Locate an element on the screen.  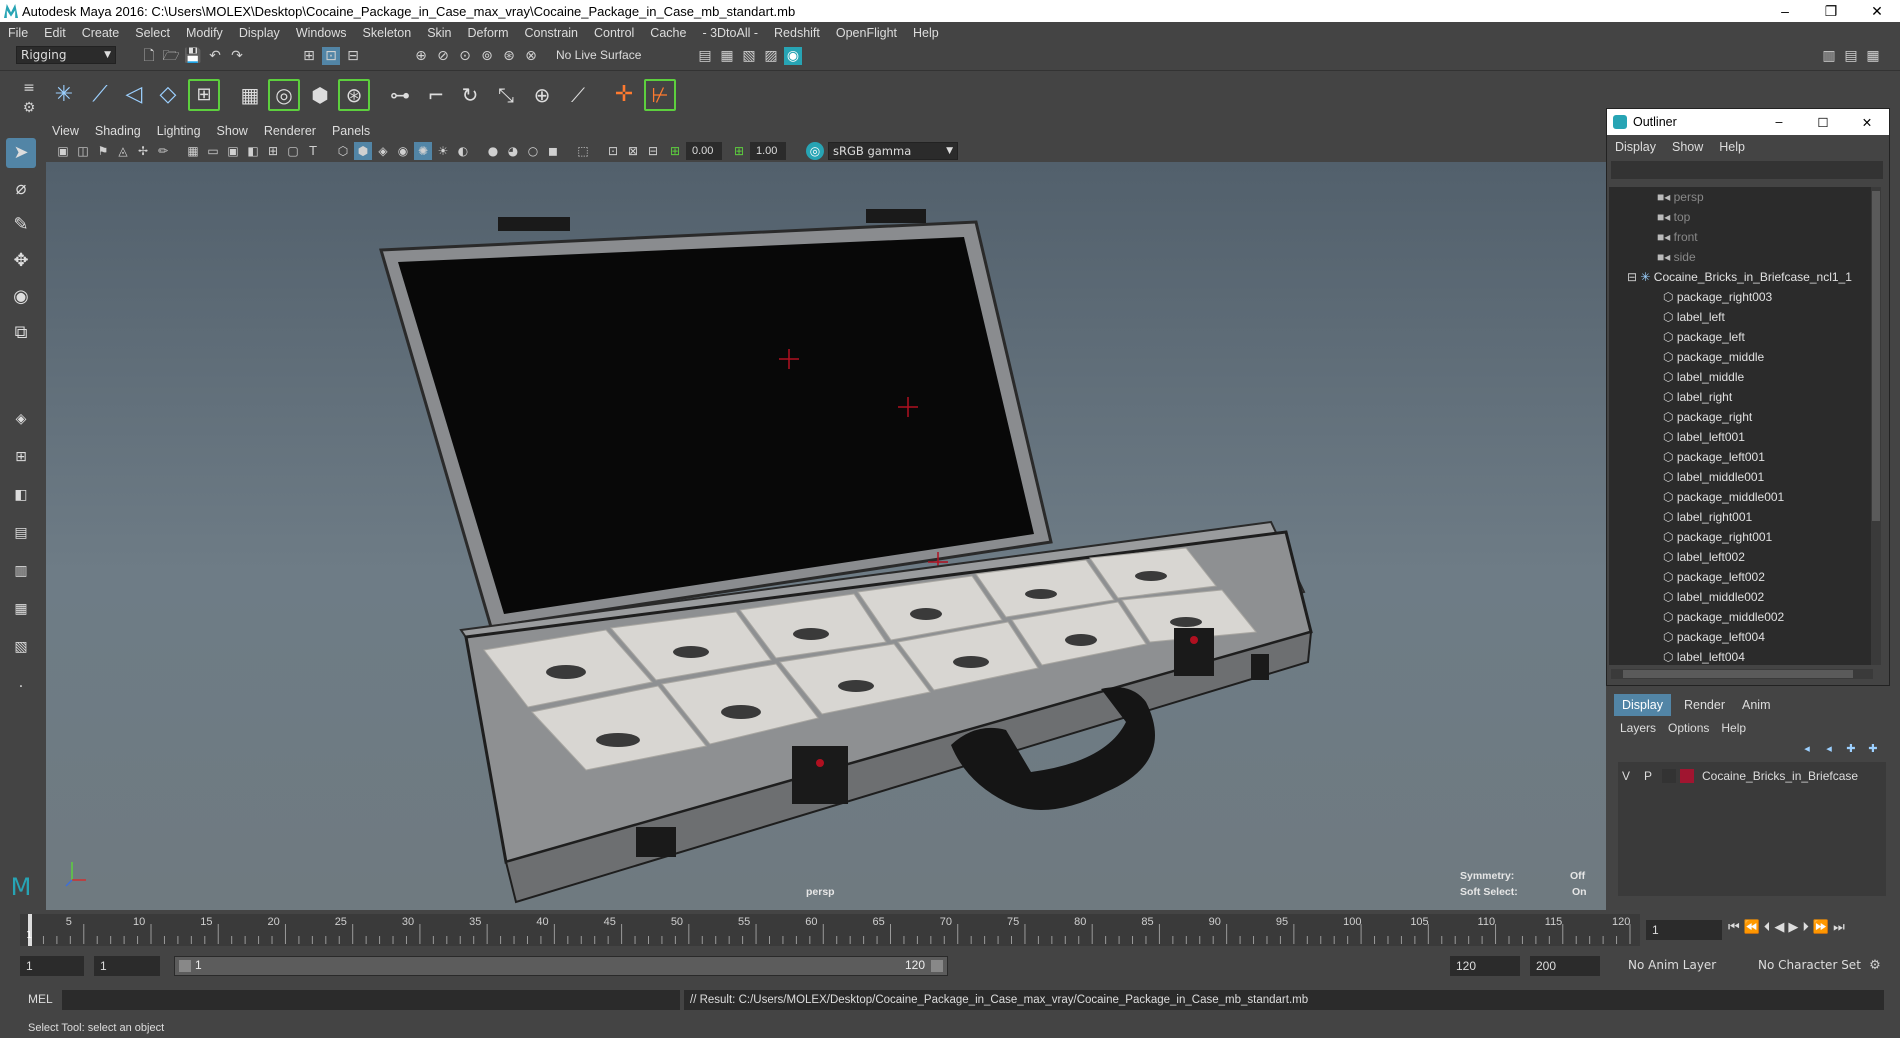
range-start-handle is located at coordinates (185, 966).